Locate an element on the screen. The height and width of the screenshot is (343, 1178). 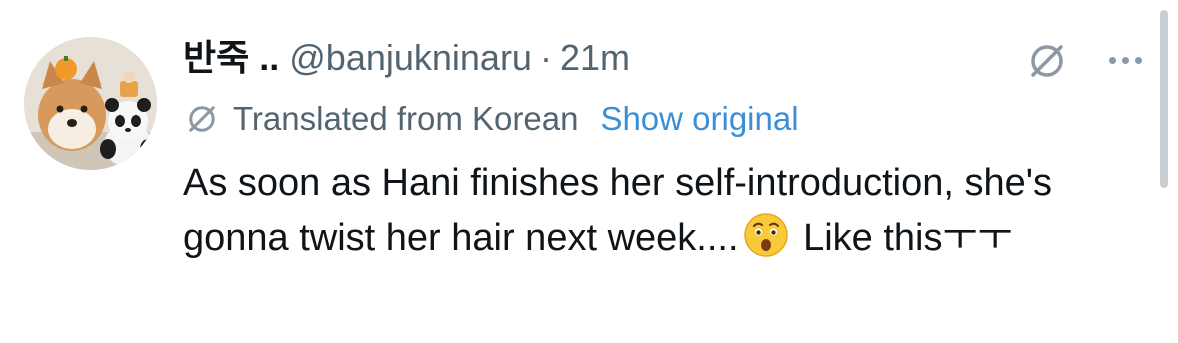
tweet-header: 반죽 .. @banjukninaru · 21m is located at coordinates (406, 58).